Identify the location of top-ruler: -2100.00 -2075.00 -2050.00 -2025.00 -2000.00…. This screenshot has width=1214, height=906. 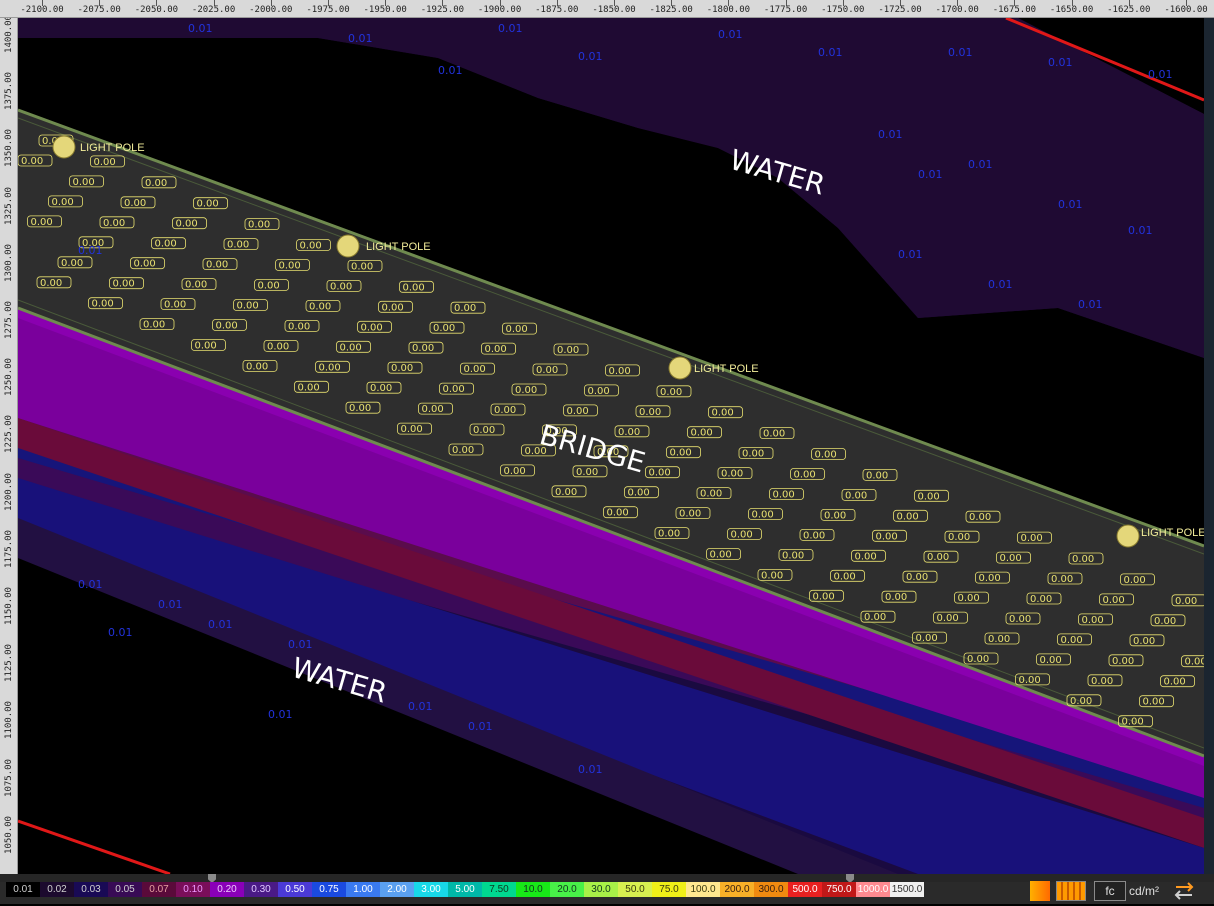
(607, 9).